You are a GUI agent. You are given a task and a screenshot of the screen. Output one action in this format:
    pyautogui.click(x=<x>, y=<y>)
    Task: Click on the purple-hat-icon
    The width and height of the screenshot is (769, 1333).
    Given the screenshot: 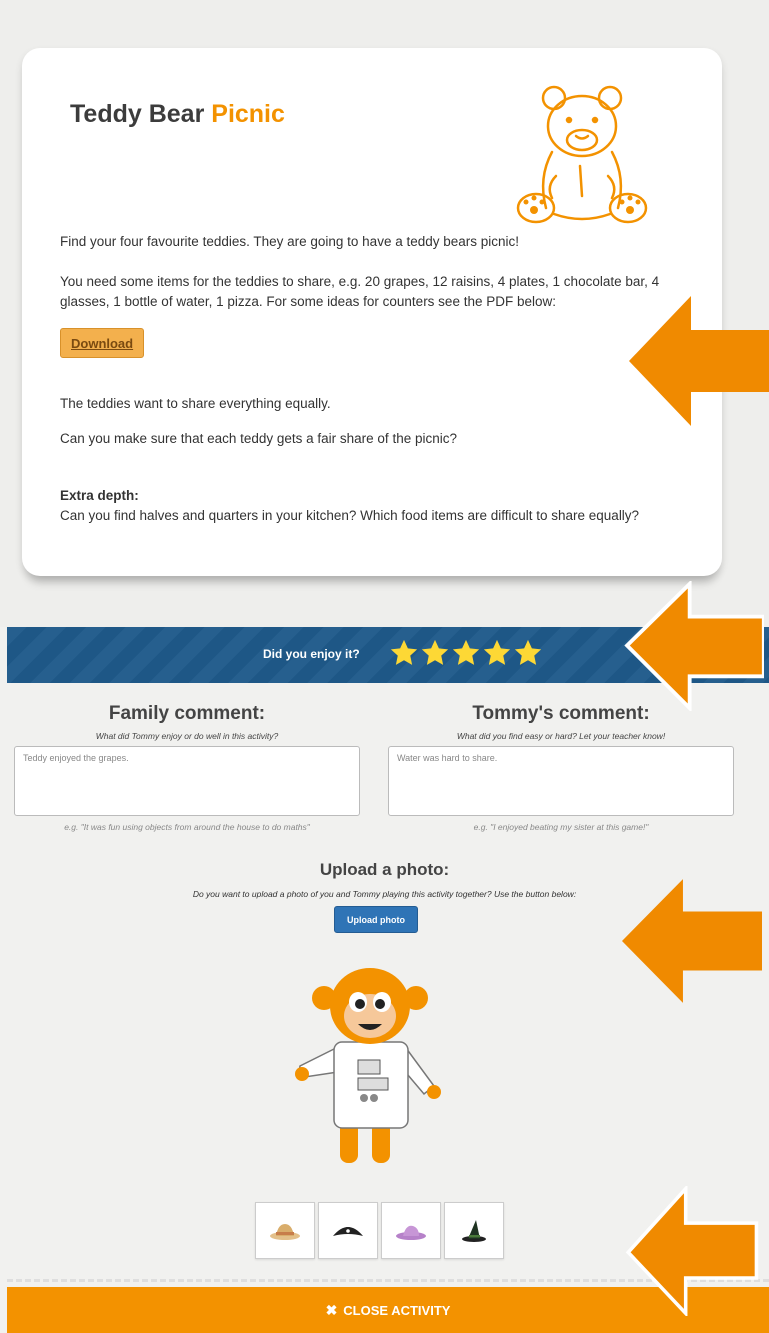 What is the action you would take?
    pyautogui.click(x=411, y=1232)
    